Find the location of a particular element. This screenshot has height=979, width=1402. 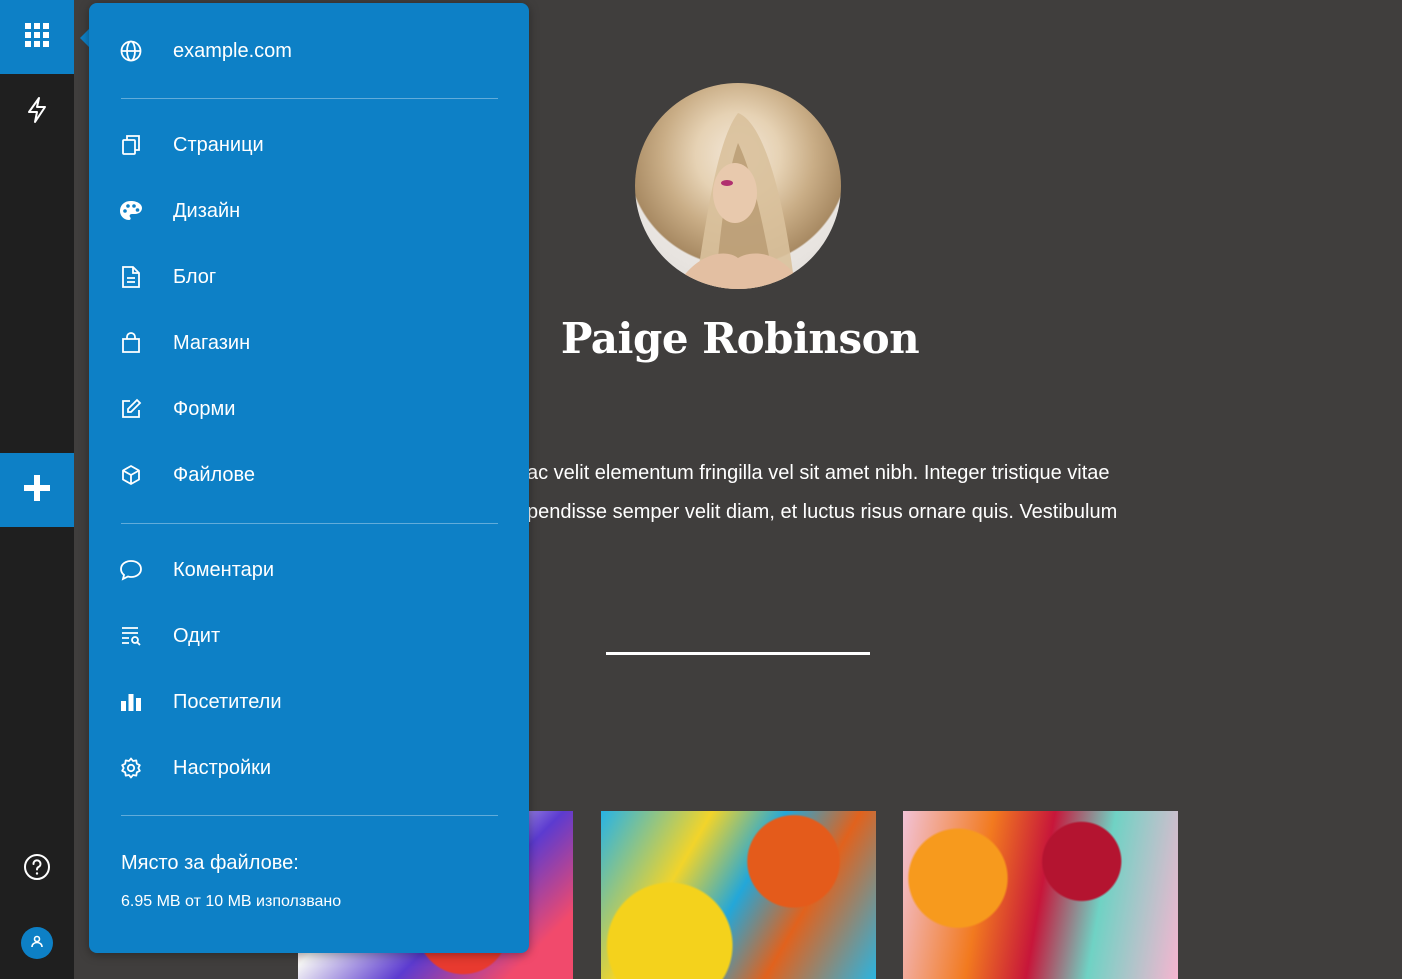

menu-item-label: Файлове is located at coordinates (214, 474).